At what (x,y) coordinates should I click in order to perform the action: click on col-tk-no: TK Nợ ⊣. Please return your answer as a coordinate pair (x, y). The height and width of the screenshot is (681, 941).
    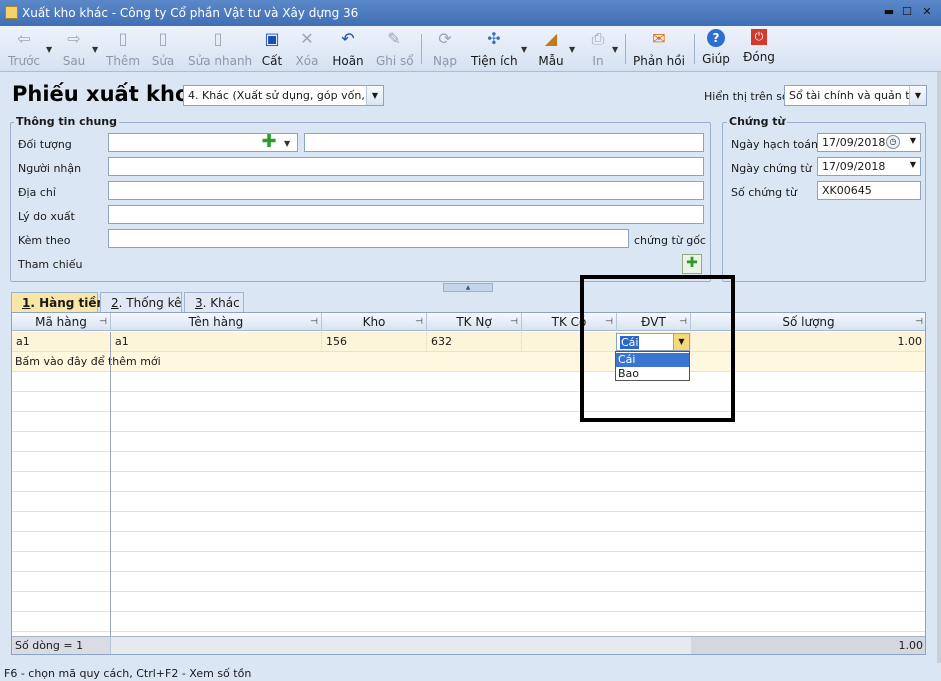
    Looking at the image, I should click on (474, 322).